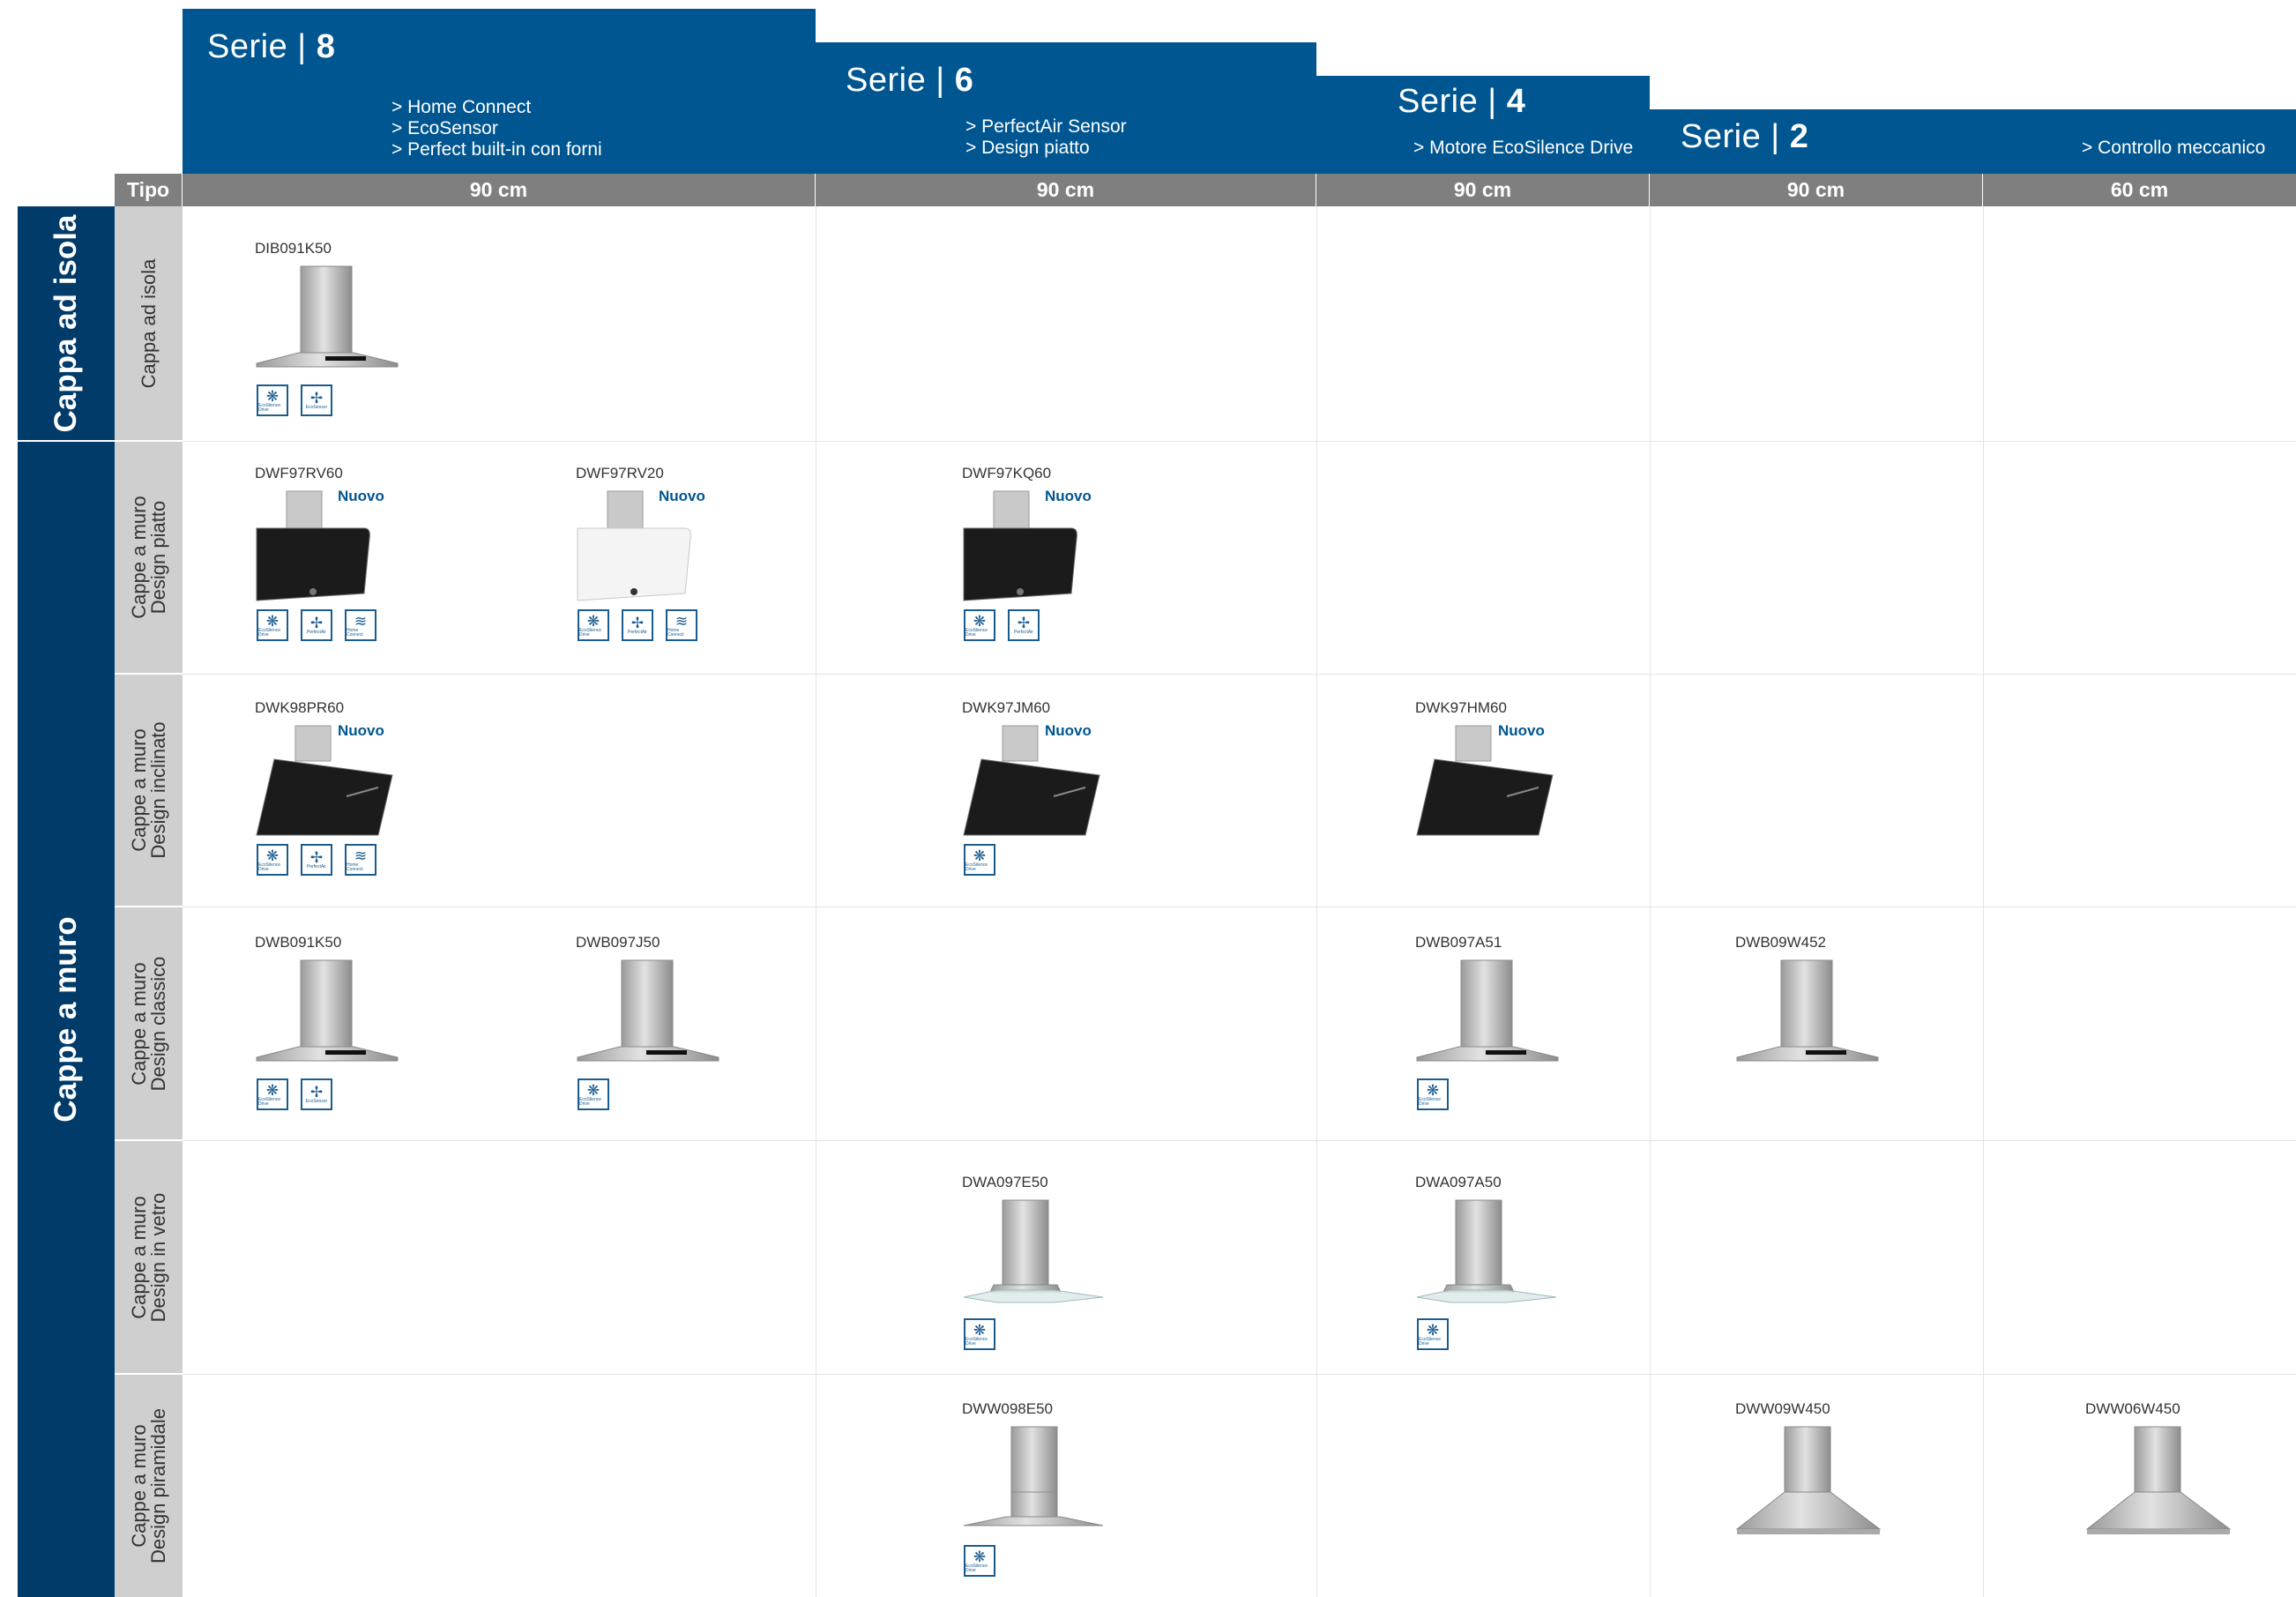 The image size is (2296, 1597). What do you see at coordinates (1461, 708) in the screenshot?
I see `product-code: DWK97HM60` at bounding box center [1461, 708].